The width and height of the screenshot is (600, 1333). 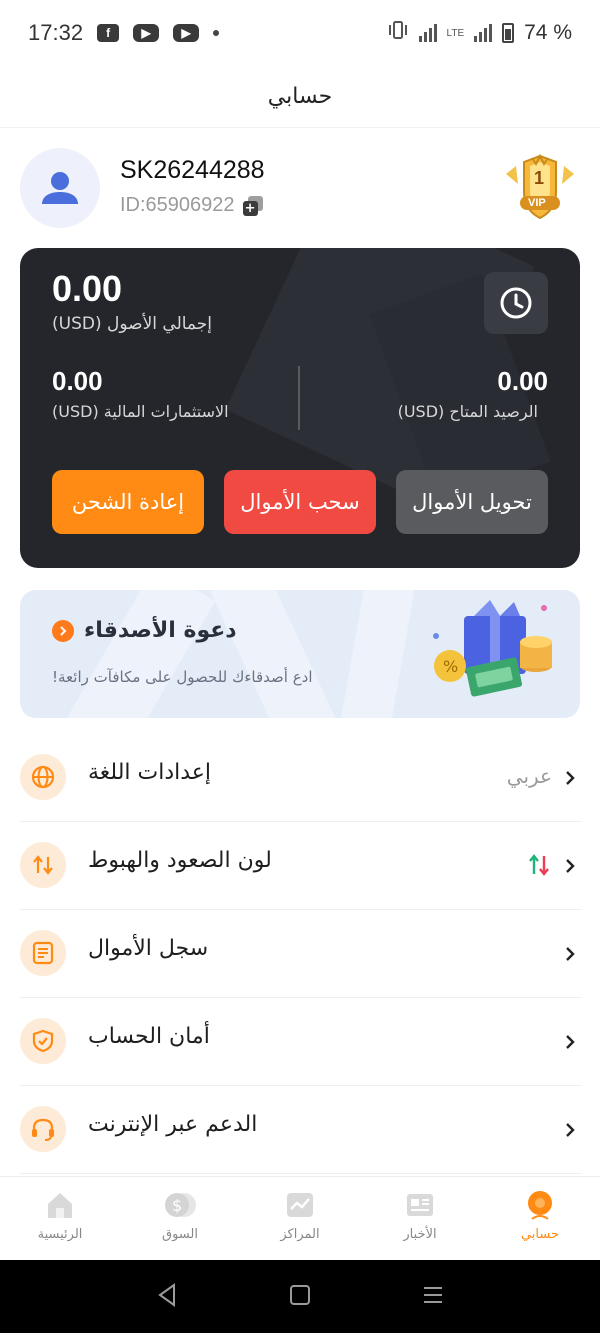 What do you see at coordinates (300, 502) in the screenshot?
I see `withdraw-button: سحب الأموال` at bounding box center [300, 502].